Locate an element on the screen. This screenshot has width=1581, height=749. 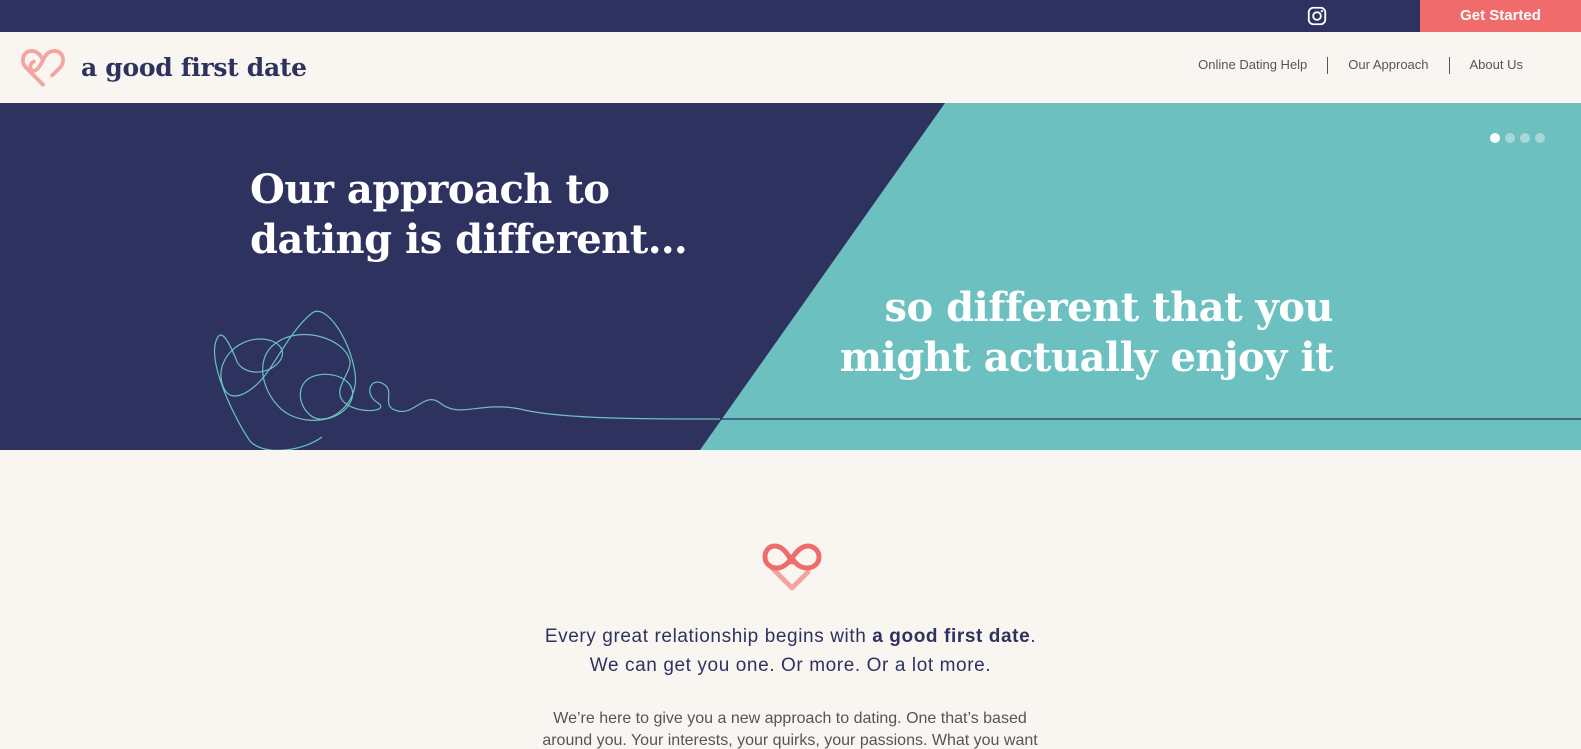
nav-our-approach: Our Approach is located at coordinates (1388, 65).